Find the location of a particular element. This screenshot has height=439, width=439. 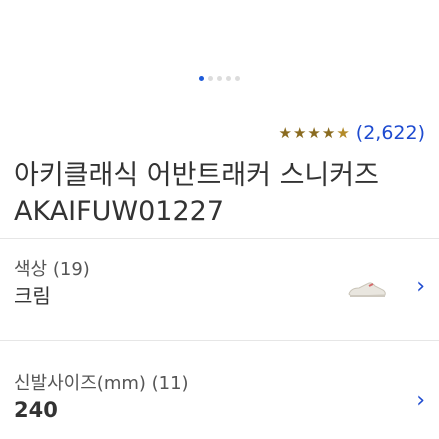

size-option-row: 신발사이즈(mm) (11) 240 › is located at coordinates (219, 400).